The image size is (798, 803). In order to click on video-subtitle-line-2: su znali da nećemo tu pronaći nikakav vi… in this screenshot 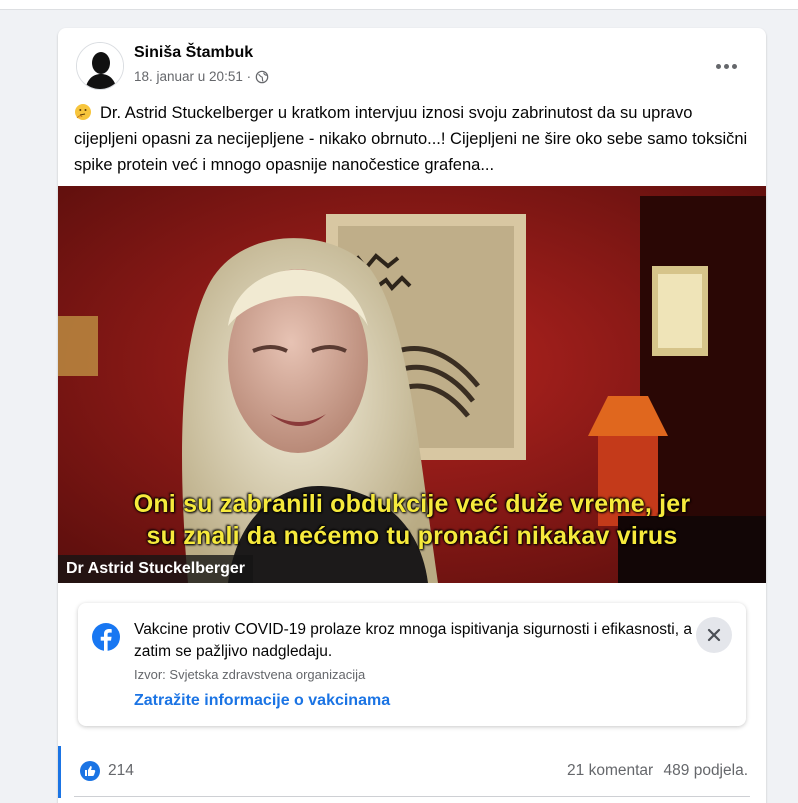, I will do `click(412, 536)`.